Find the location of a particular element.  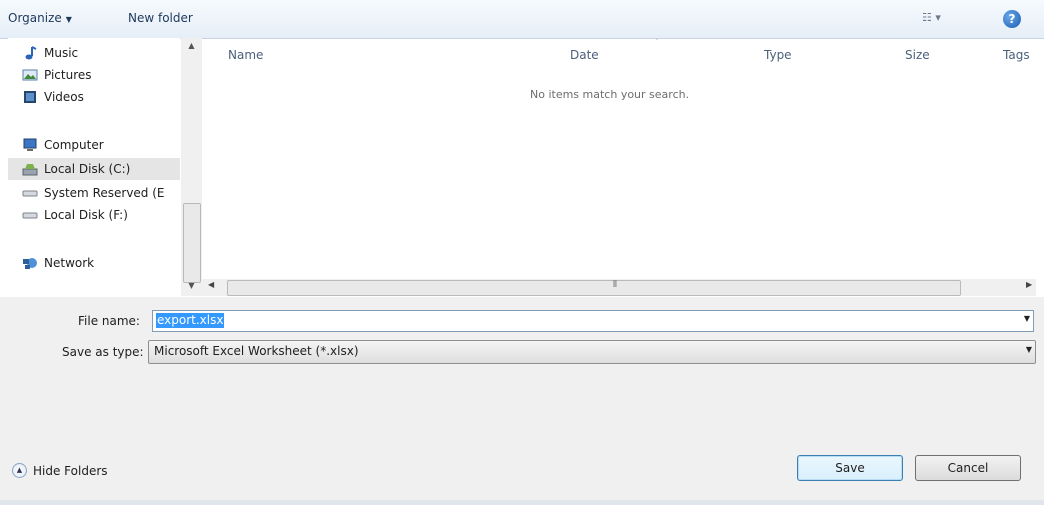

hide-folders-button: ▲ Hide Folders is located at coordinates (60, 470).